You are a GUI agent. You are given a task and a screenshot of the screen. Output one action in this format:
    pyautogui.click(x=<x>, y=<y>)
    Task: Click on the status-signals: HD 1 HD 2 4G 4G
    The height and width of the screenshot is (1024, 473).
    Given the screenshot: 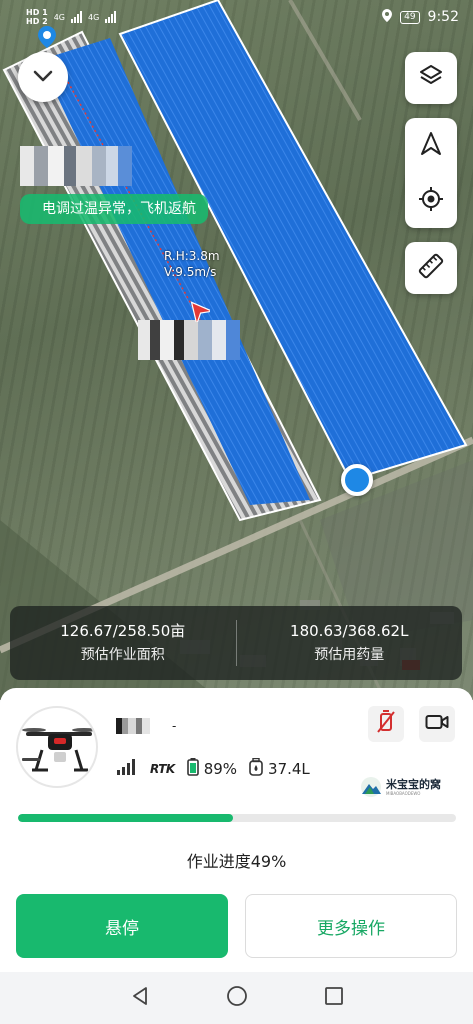 What is the action you would take?
    pyautogui.click(x=71, y=17)
    